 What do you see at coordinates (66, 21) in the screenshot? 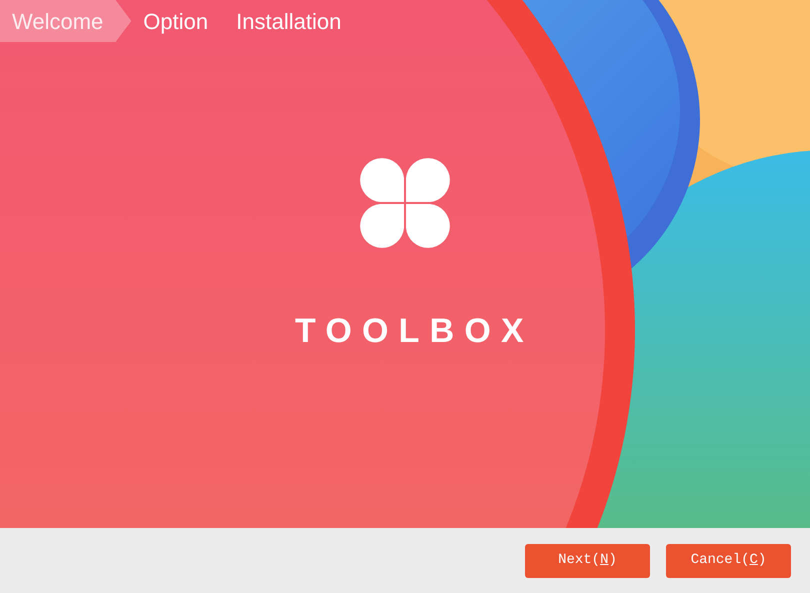
I see `wizard-step: Welcome` at bounding box center [66, 21].